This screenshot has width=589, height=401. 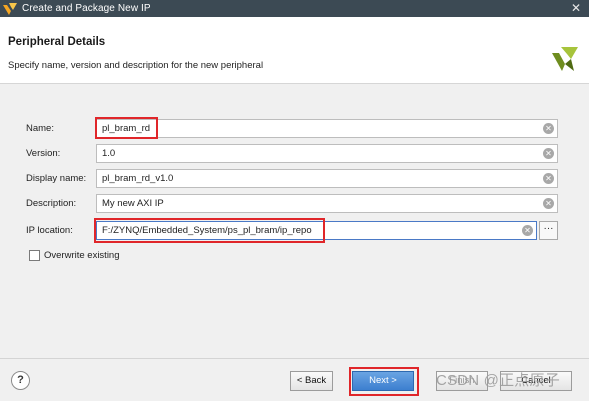 What do you see at coordinates (138, 178) in the screenshot?
I see `display-name-value: pl_bram_rd_v1.0` at bounding box center [138, 178].